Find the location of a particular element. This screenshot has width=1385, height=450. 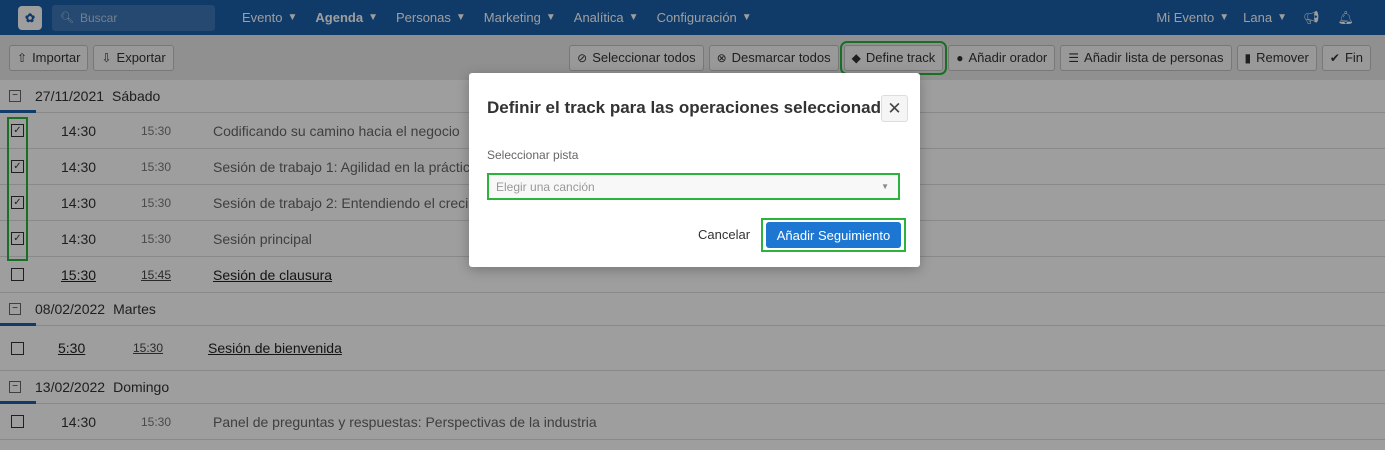

close-icon: ✕ is located at coordinates (894, 108).